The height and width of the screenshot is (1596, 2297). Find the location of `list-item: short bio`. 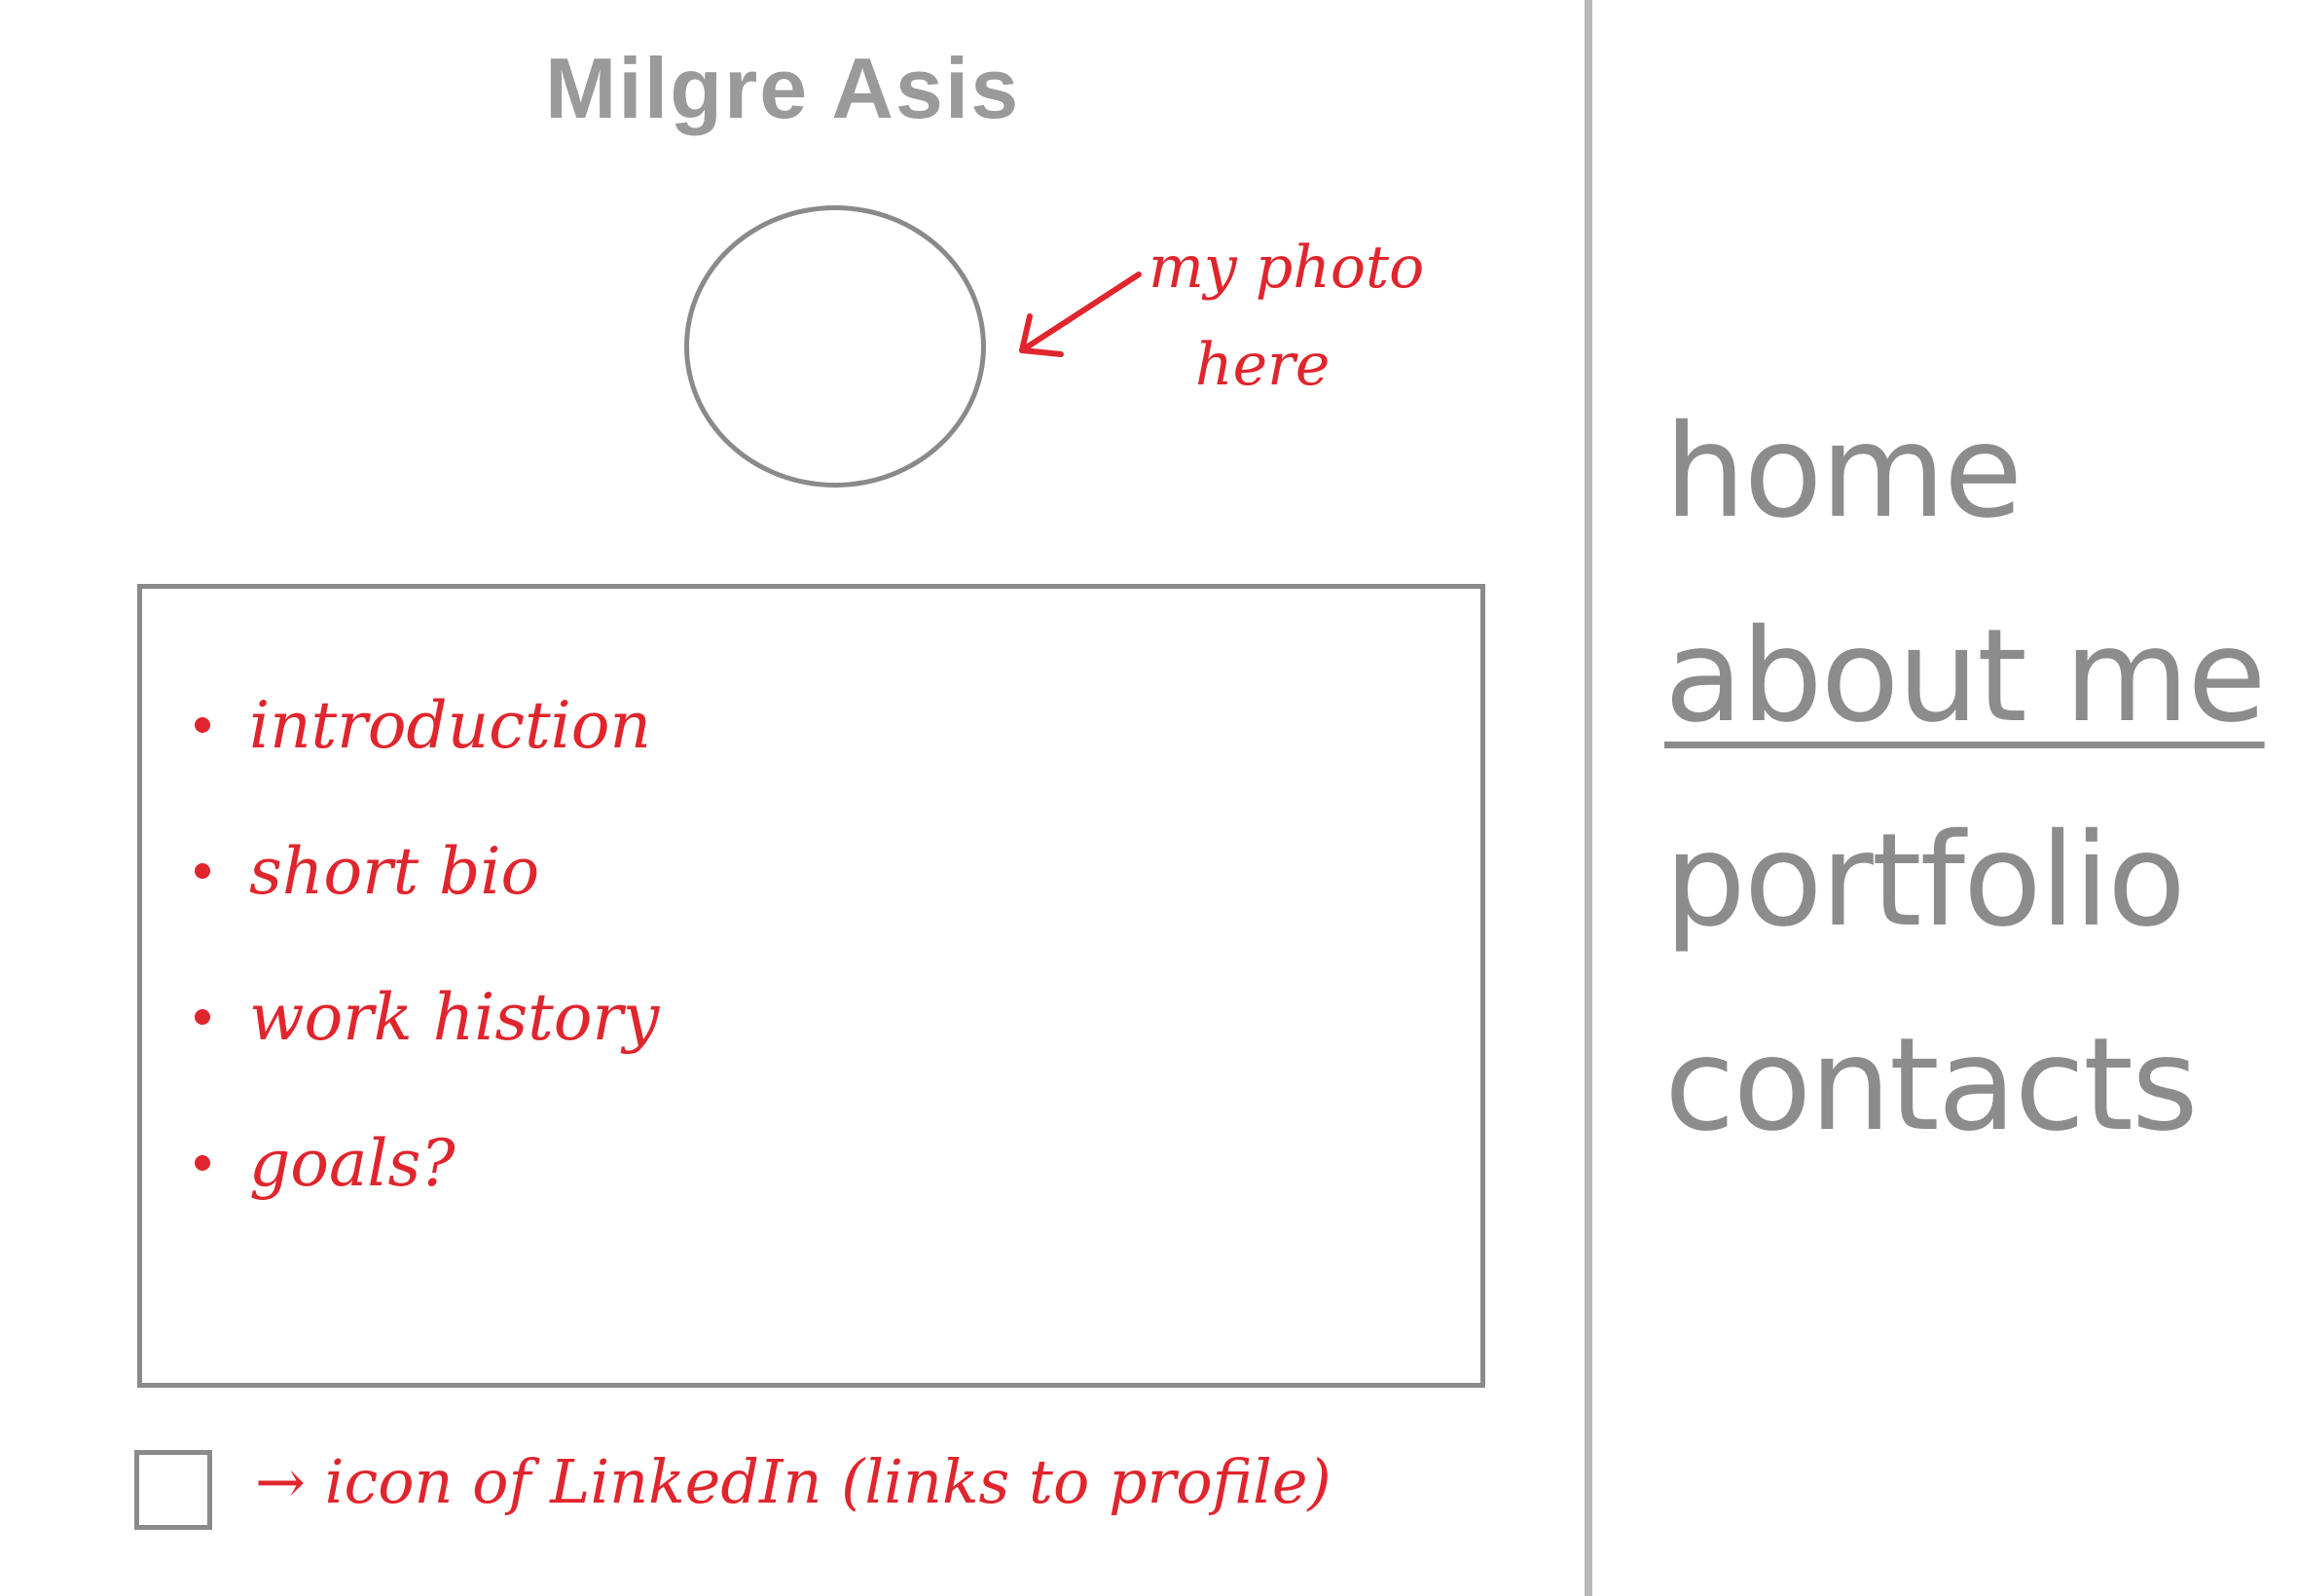

list-item: short bio is located at coordinates (427, 871).